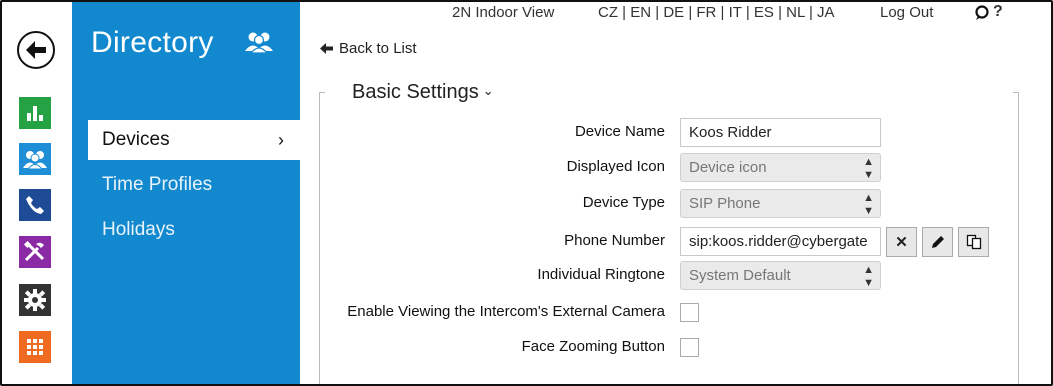  I want to click on displayed-icon-label: Displayed Icon, so click(615, 166).